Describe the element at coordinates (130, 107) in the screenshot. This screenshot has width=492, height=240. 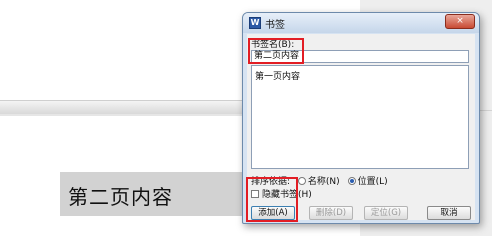
I see `page-separator` at that location.